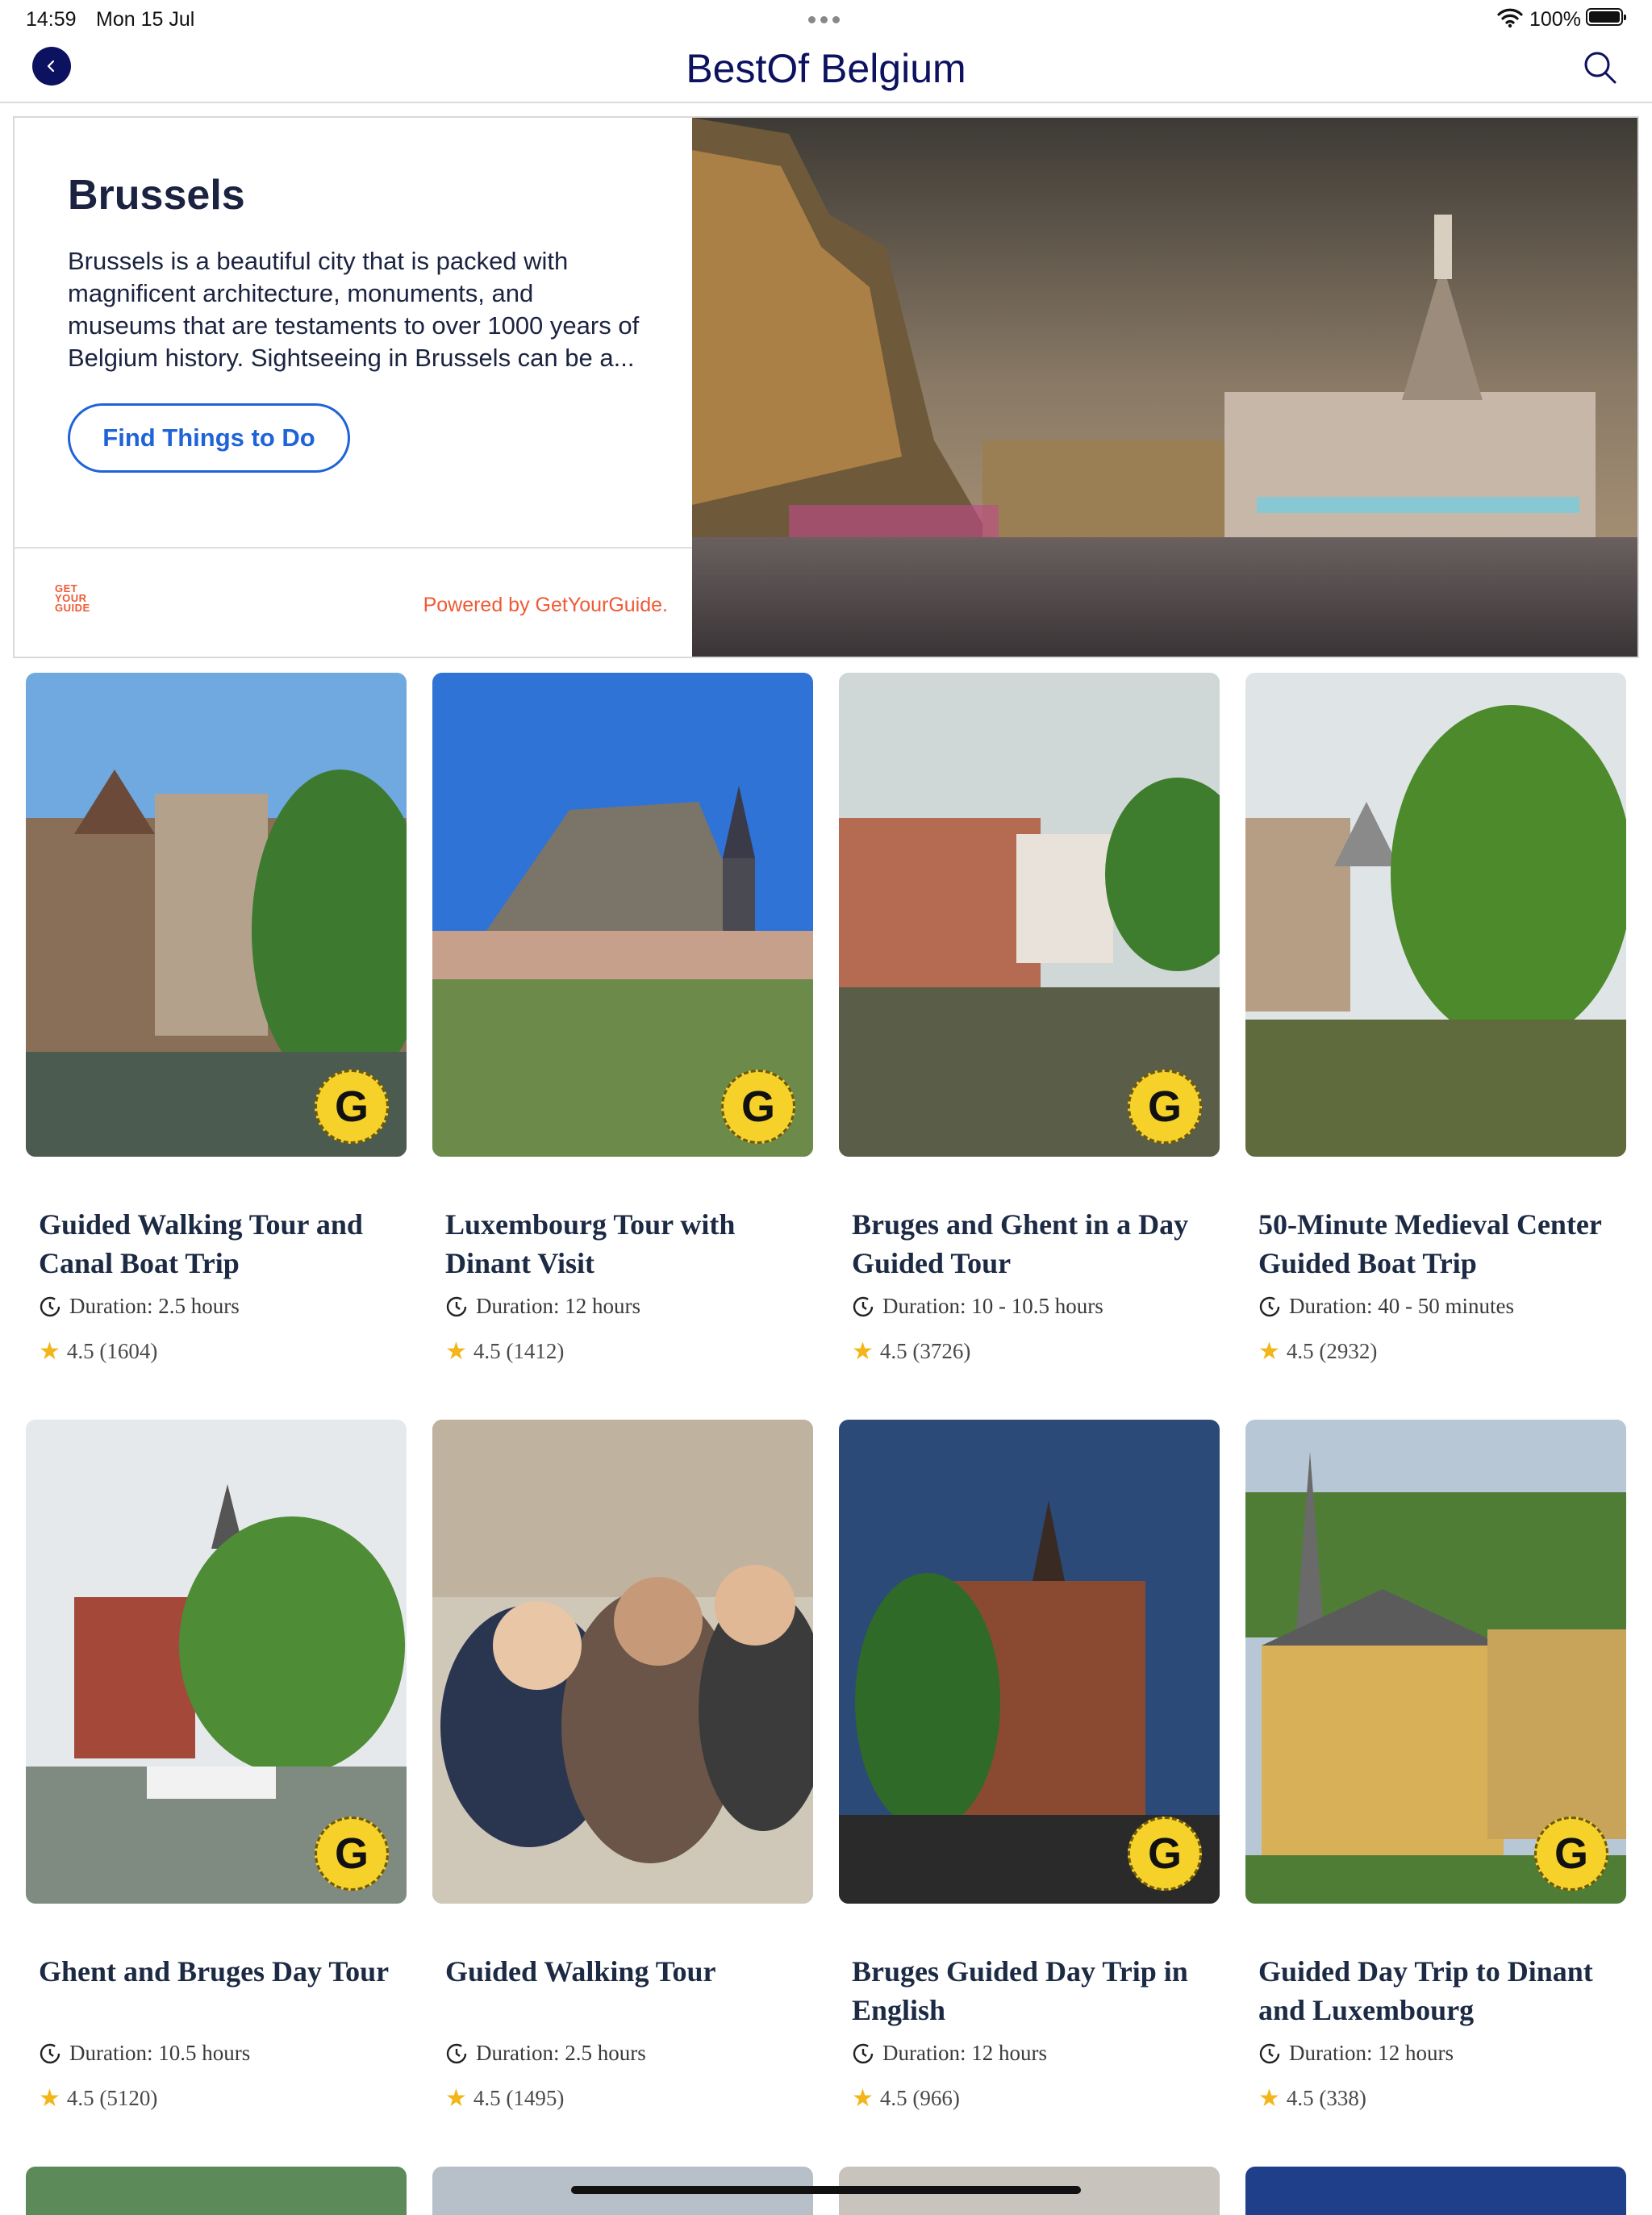 Image resolution: width=1652 pixels, height=2215 pixels. What do you see at coordinates (52, 19) in the screenshot?
I see `status-time: 14:59` at bounding box center [52, 19].